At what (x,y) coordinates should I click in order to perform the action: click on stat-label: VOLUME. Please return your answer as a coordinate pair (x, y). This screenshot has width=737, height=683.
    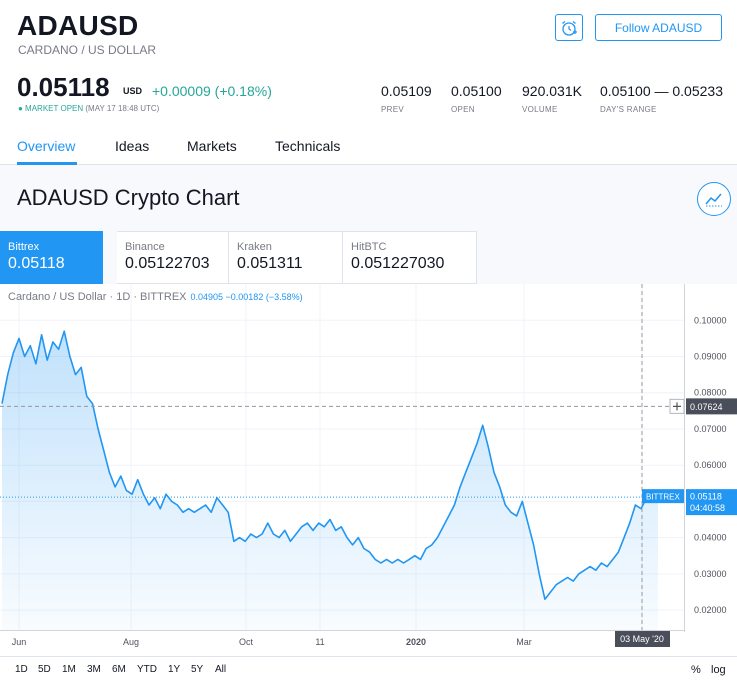
    Looking at the image, I should click on (540, 109).